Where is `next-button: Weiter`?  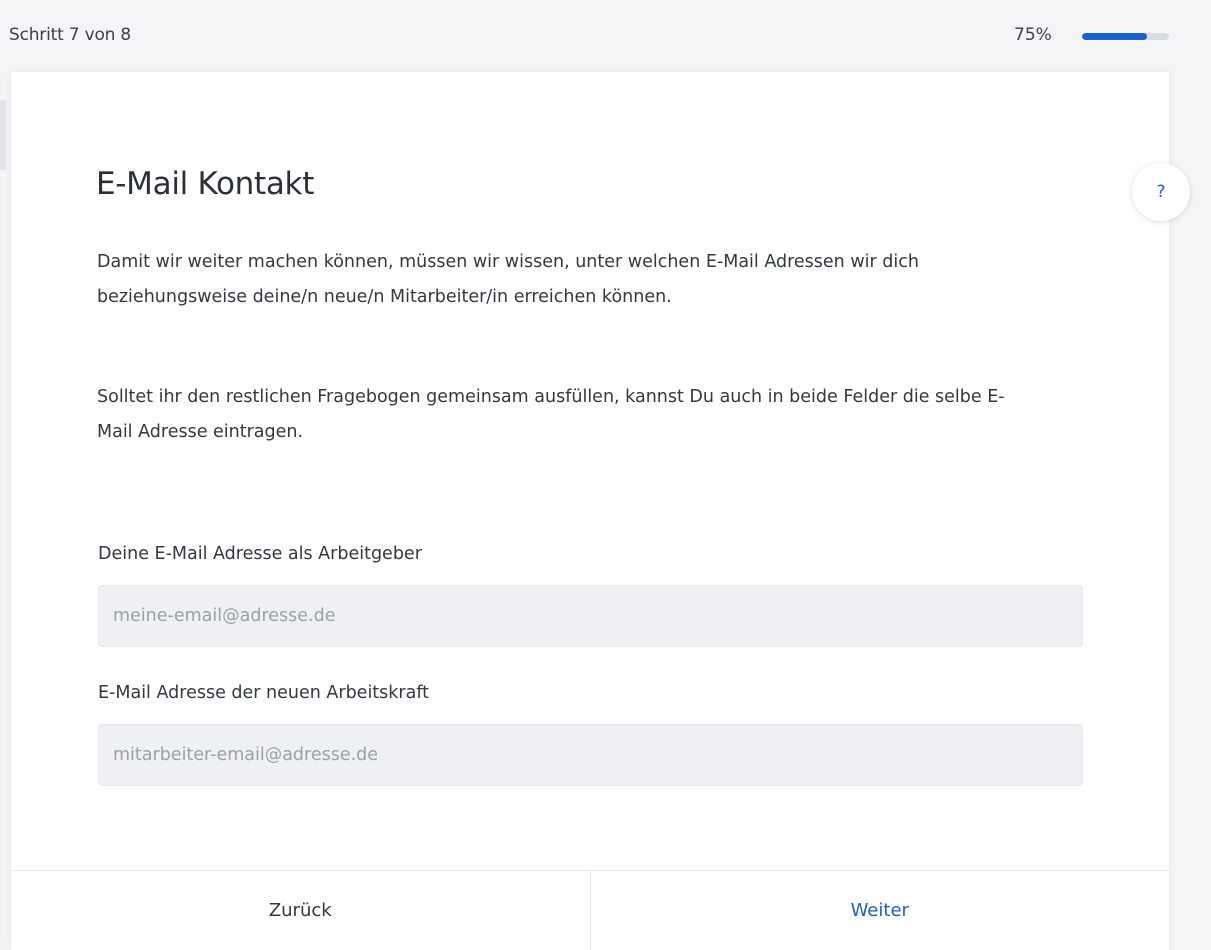
next-button: Weiter is located at coordinates (879, 910).